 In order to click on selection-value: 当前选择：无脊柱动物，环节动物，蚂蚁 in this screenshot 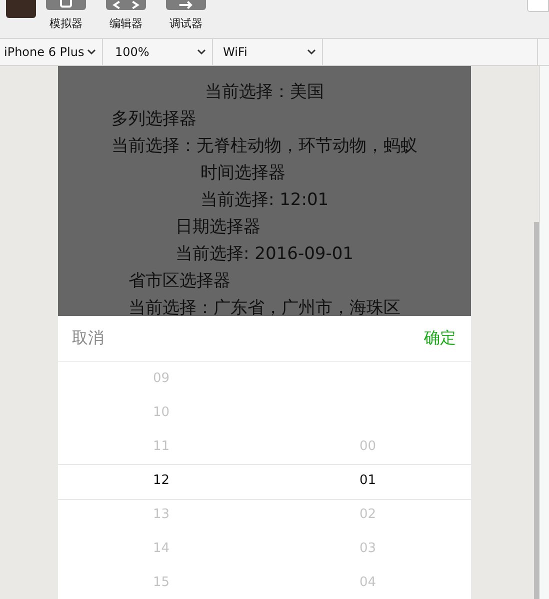, I will do `click(265, 146)`.